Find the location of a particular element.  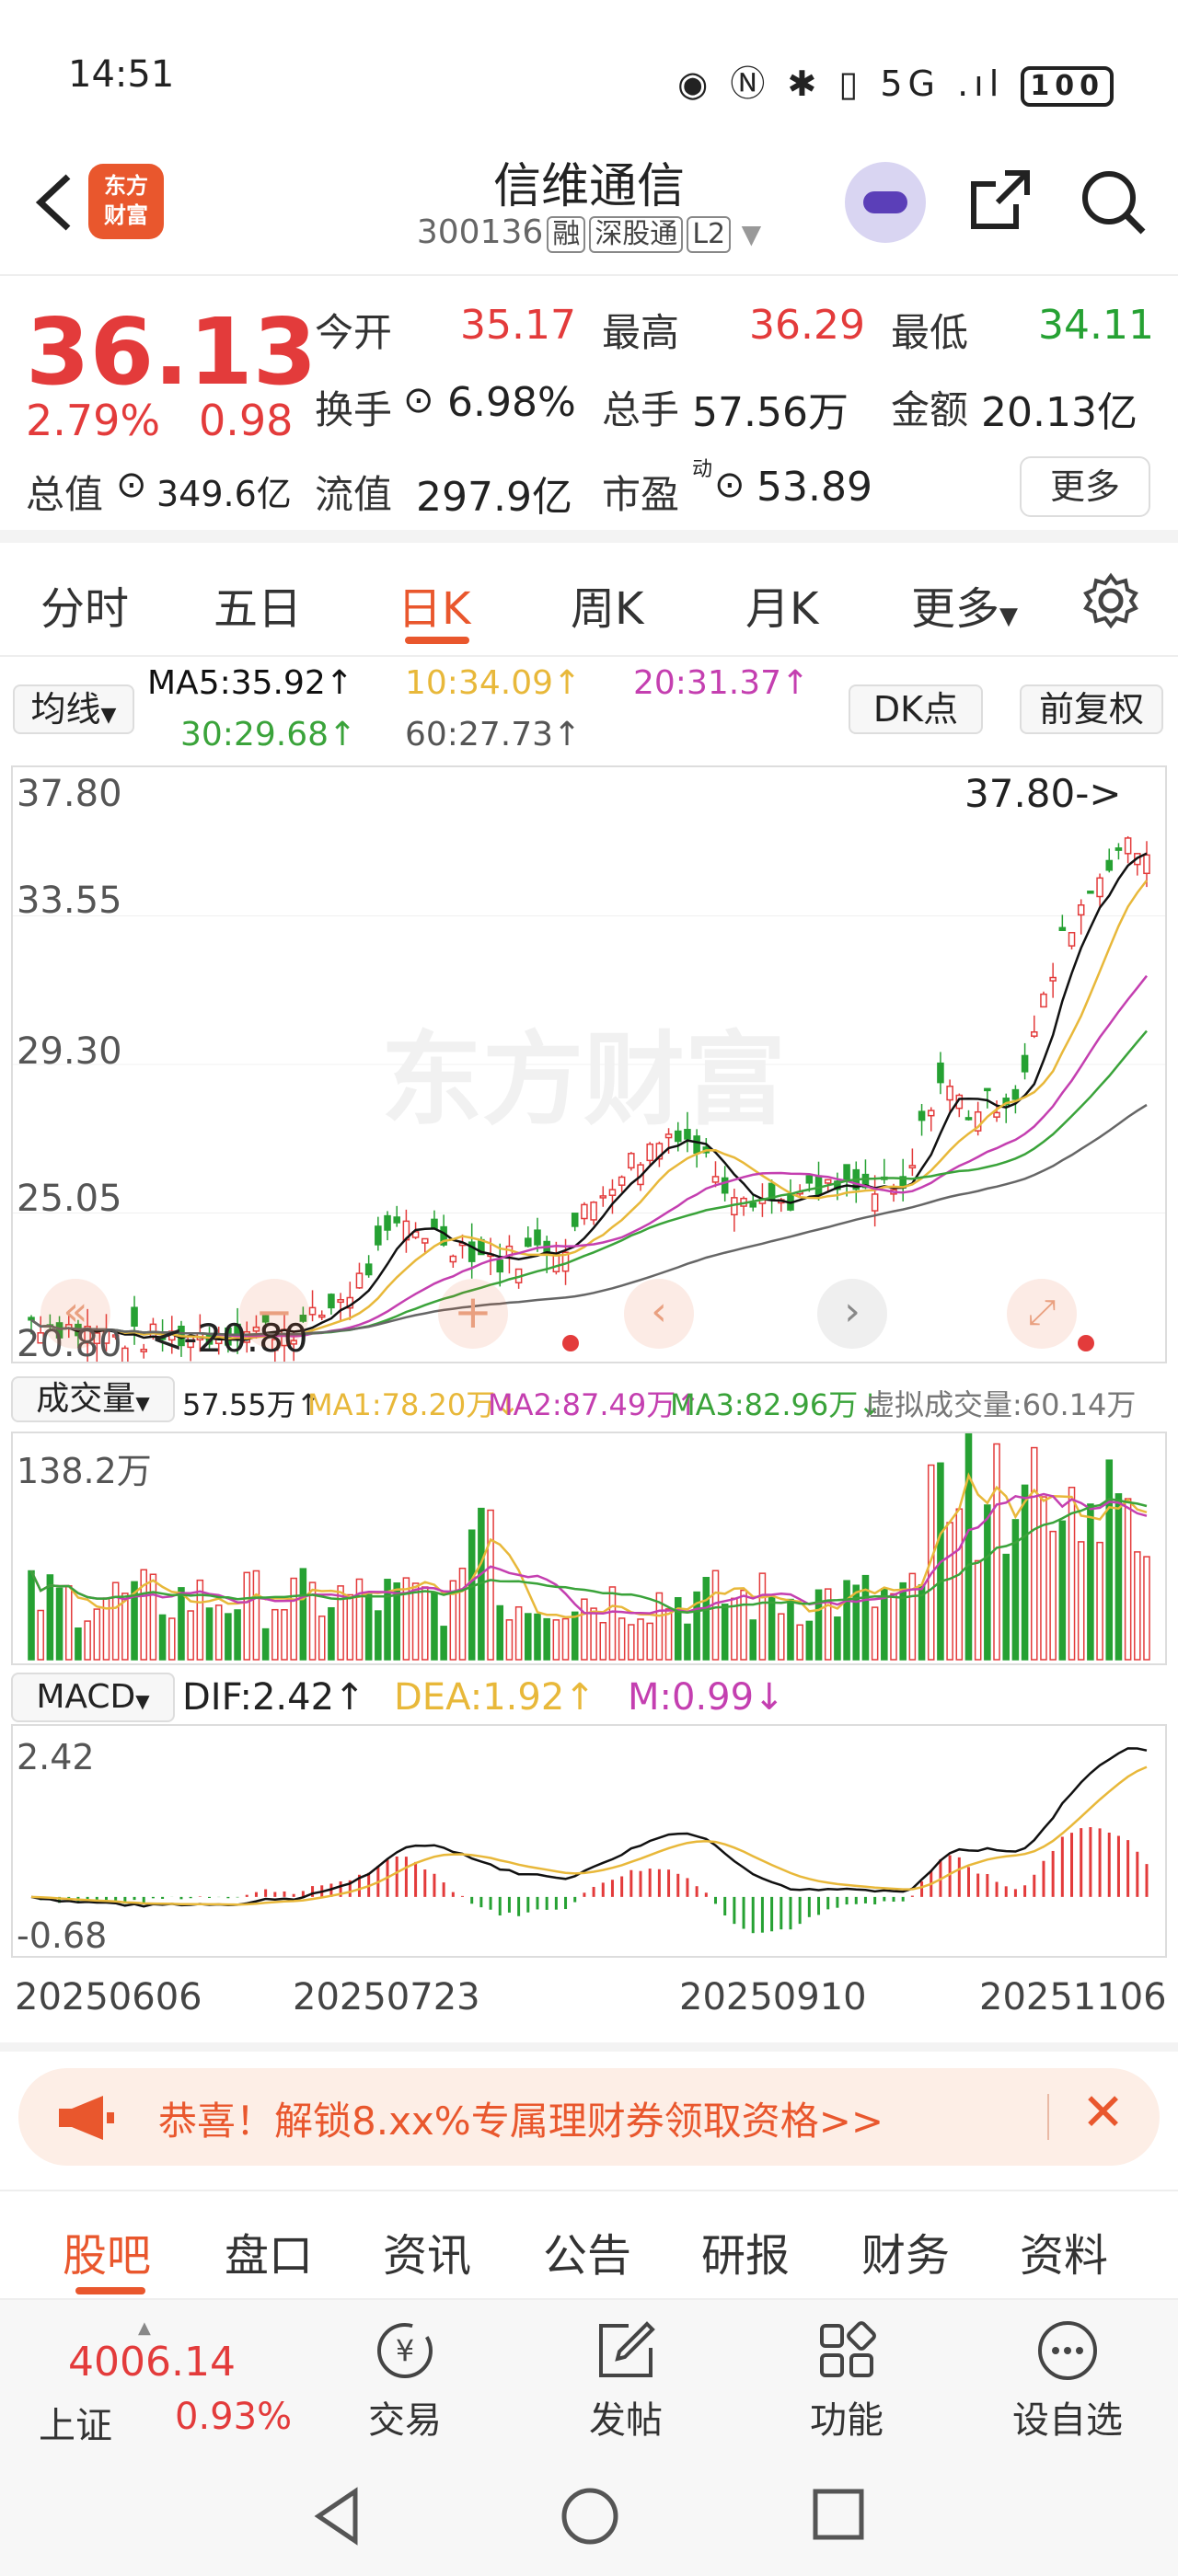

y-label-4: 25.05 is located at coordinates (69, 1199).